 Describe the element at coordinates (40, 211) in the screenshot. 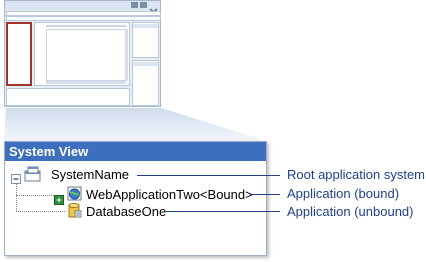

I see `tree-connector-child2` at that location.